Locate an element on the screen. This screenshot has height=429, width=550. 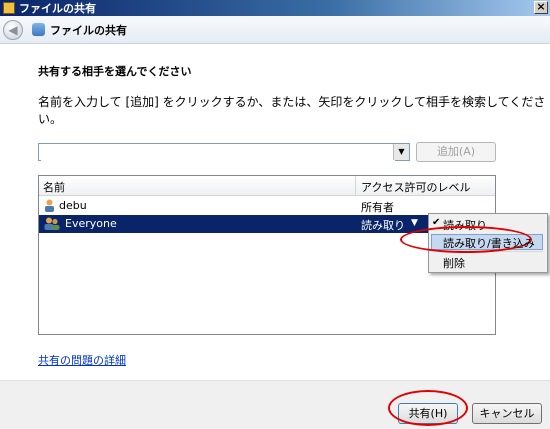
menu-item-delete: 削除 is located at coordinates (488, 262).